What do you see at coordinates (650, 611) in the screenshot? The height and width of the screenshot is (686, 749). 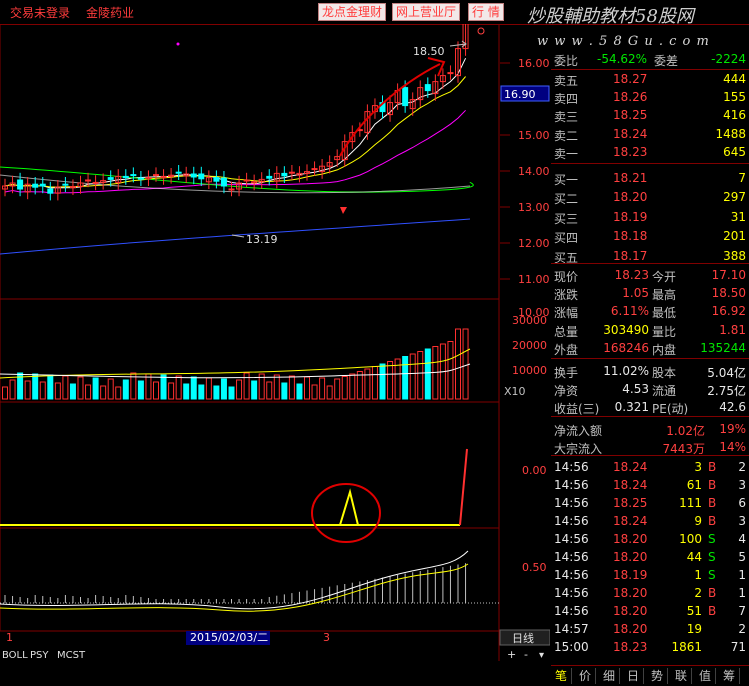 I see `tick-row: 14:56 18.20 51 B 7` at bounding box center [650, 611].